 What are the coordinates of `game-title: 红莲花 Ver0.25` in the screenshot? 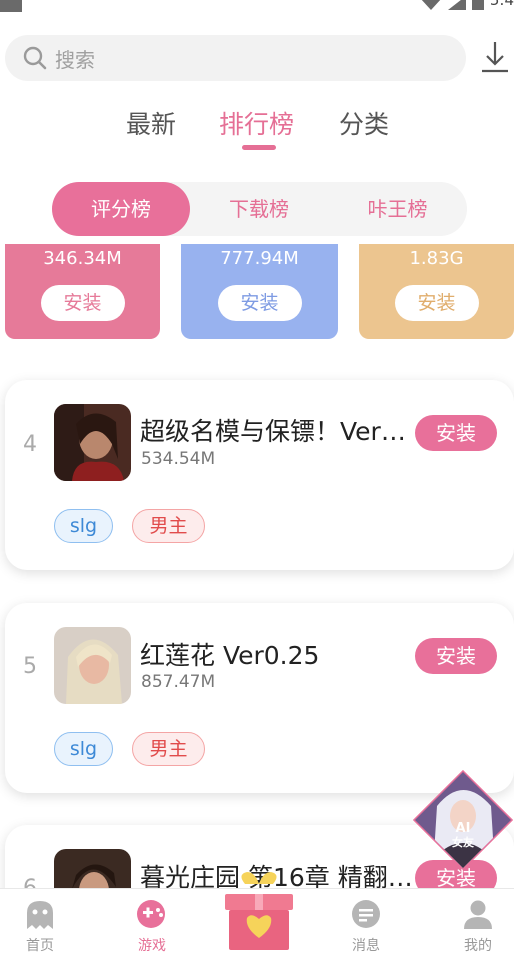 It's located at (230, 655).